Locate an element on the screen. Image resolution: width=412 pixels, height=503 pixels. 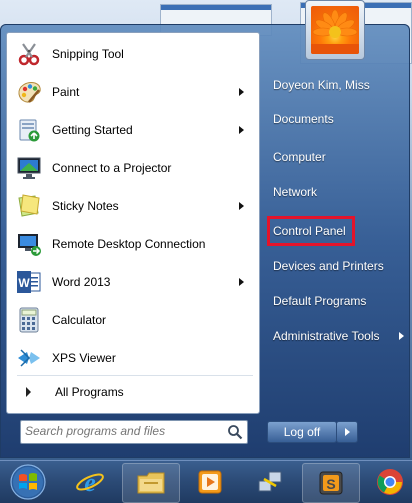
getting-started-icon is located at coordinates (29, 130).